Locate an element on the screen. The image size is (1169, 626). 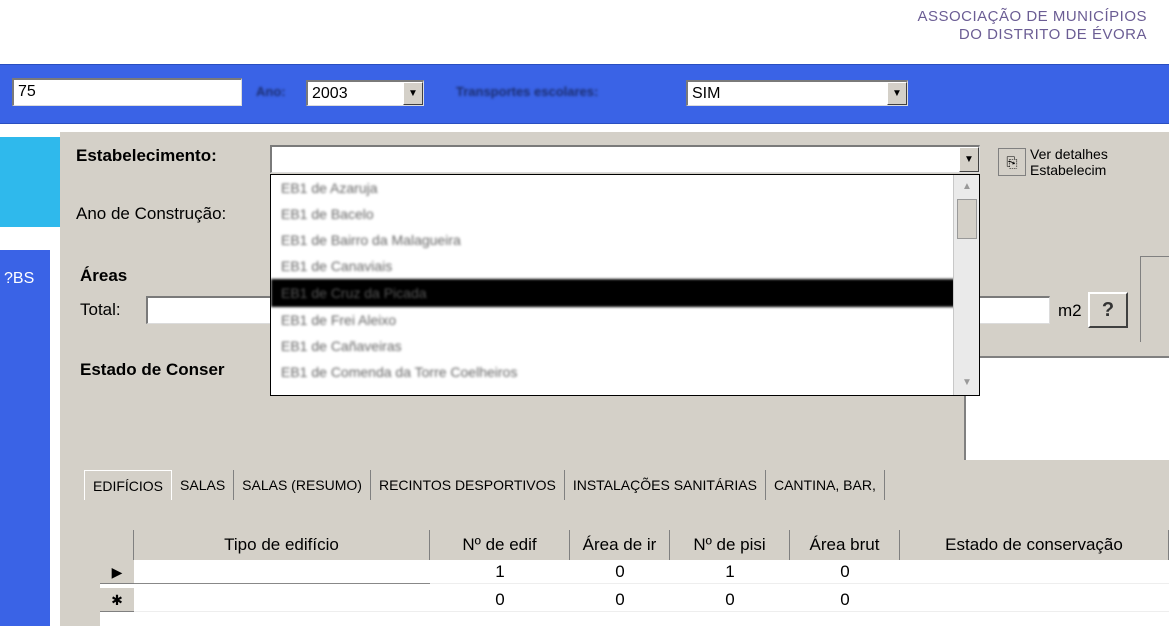
column-header: Tipo de edifício is located at coordinates (282, 545).